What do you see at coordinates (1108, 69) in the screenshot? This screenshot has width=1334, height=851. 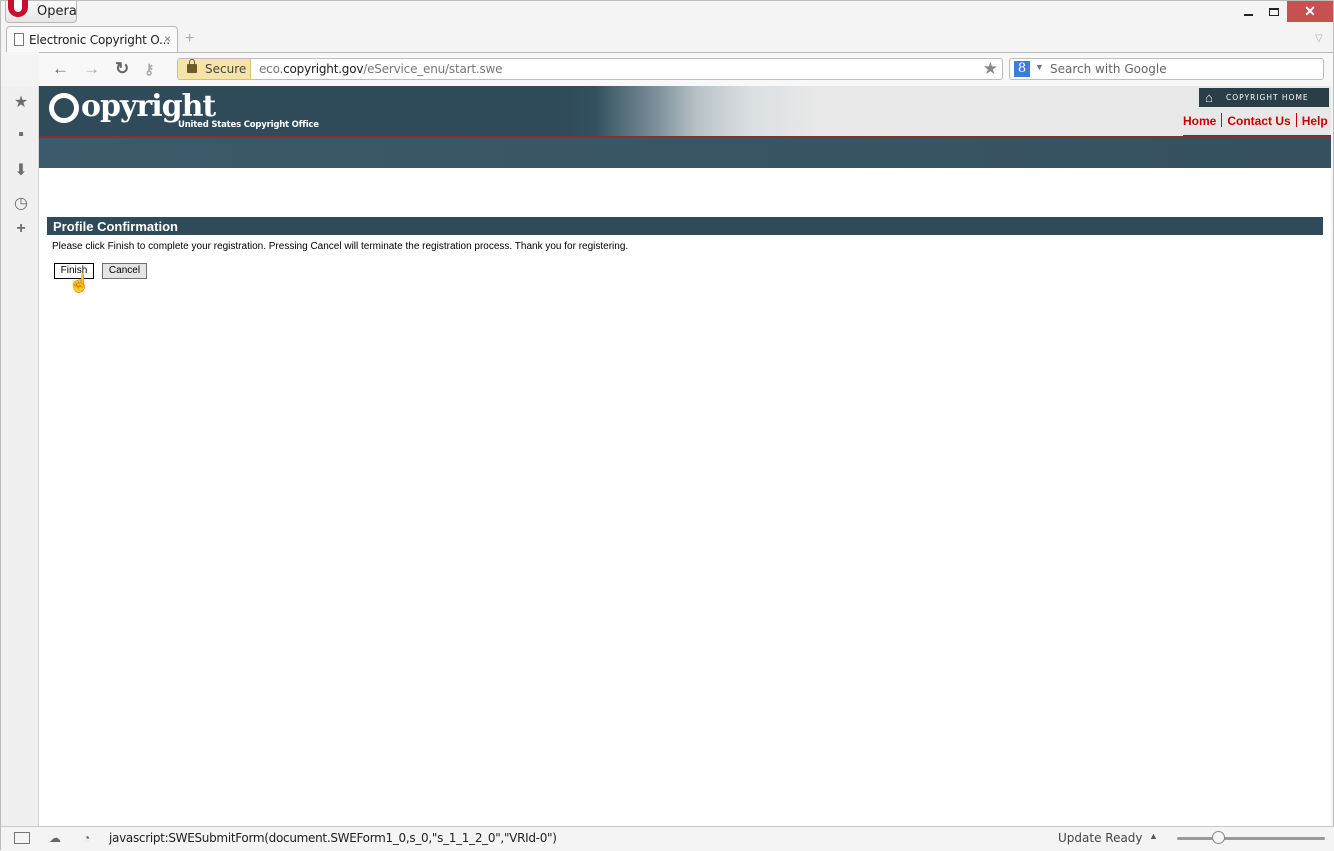 I see `search-placeholder: Search with Google` at bounding box center [1108, 69].